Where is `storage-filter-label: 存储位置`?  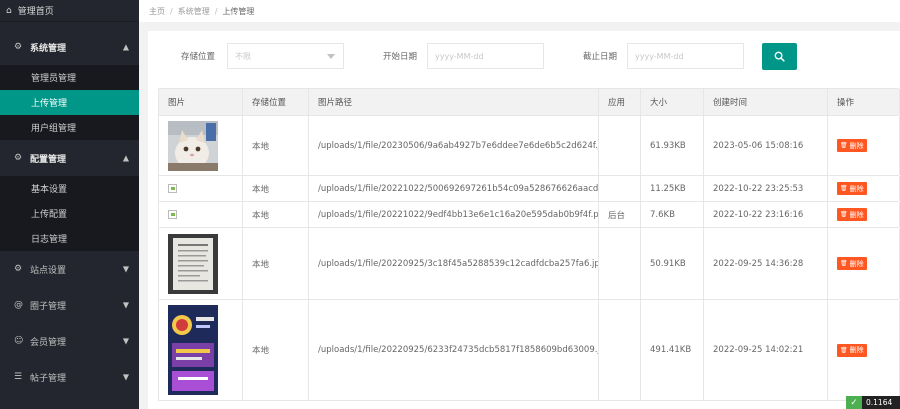 storage-filter-label: 存储位置 is located at coordinates (198, 57).